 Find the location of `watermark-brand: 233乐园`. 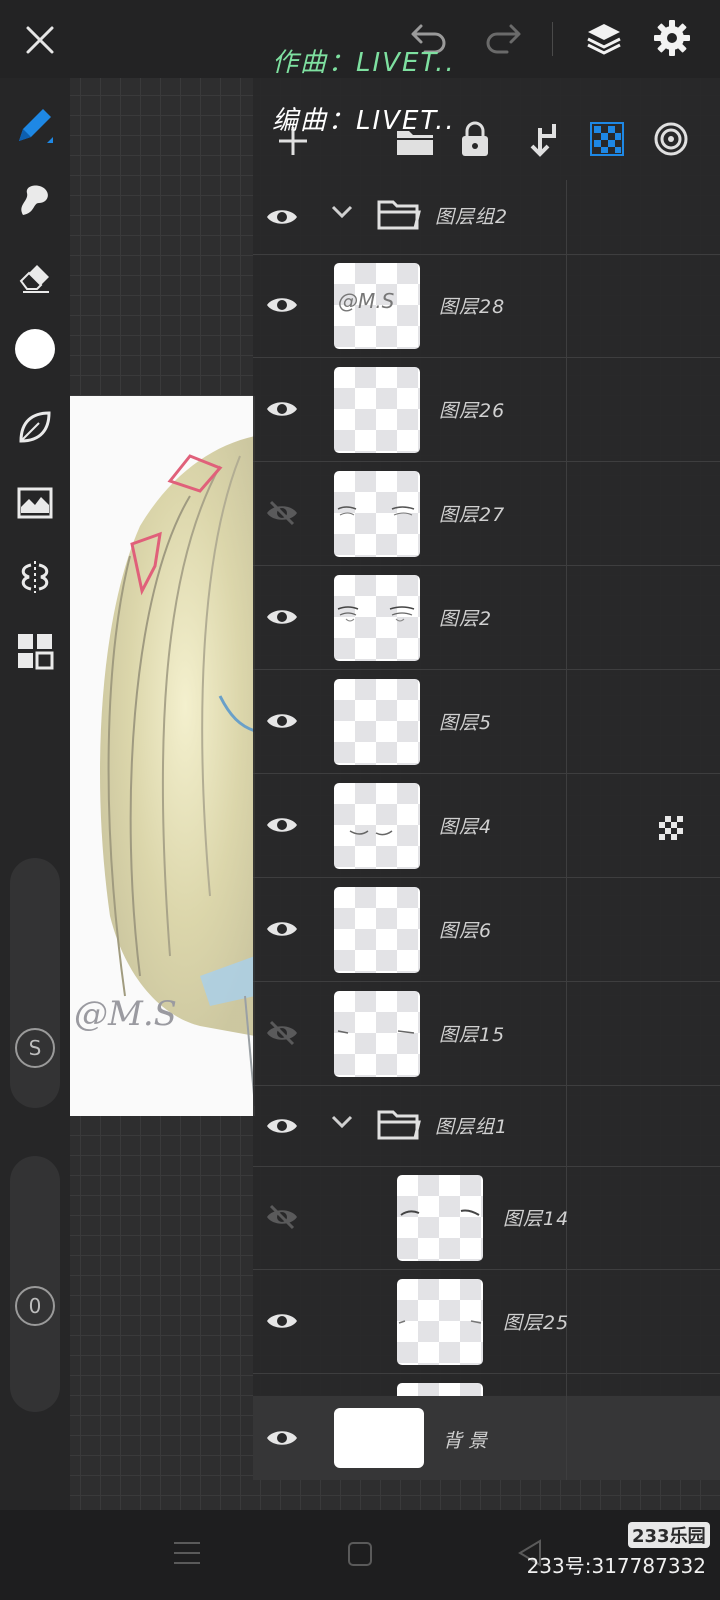

watermark-brand: 233乐园 is located at coordinates (669, 1535).